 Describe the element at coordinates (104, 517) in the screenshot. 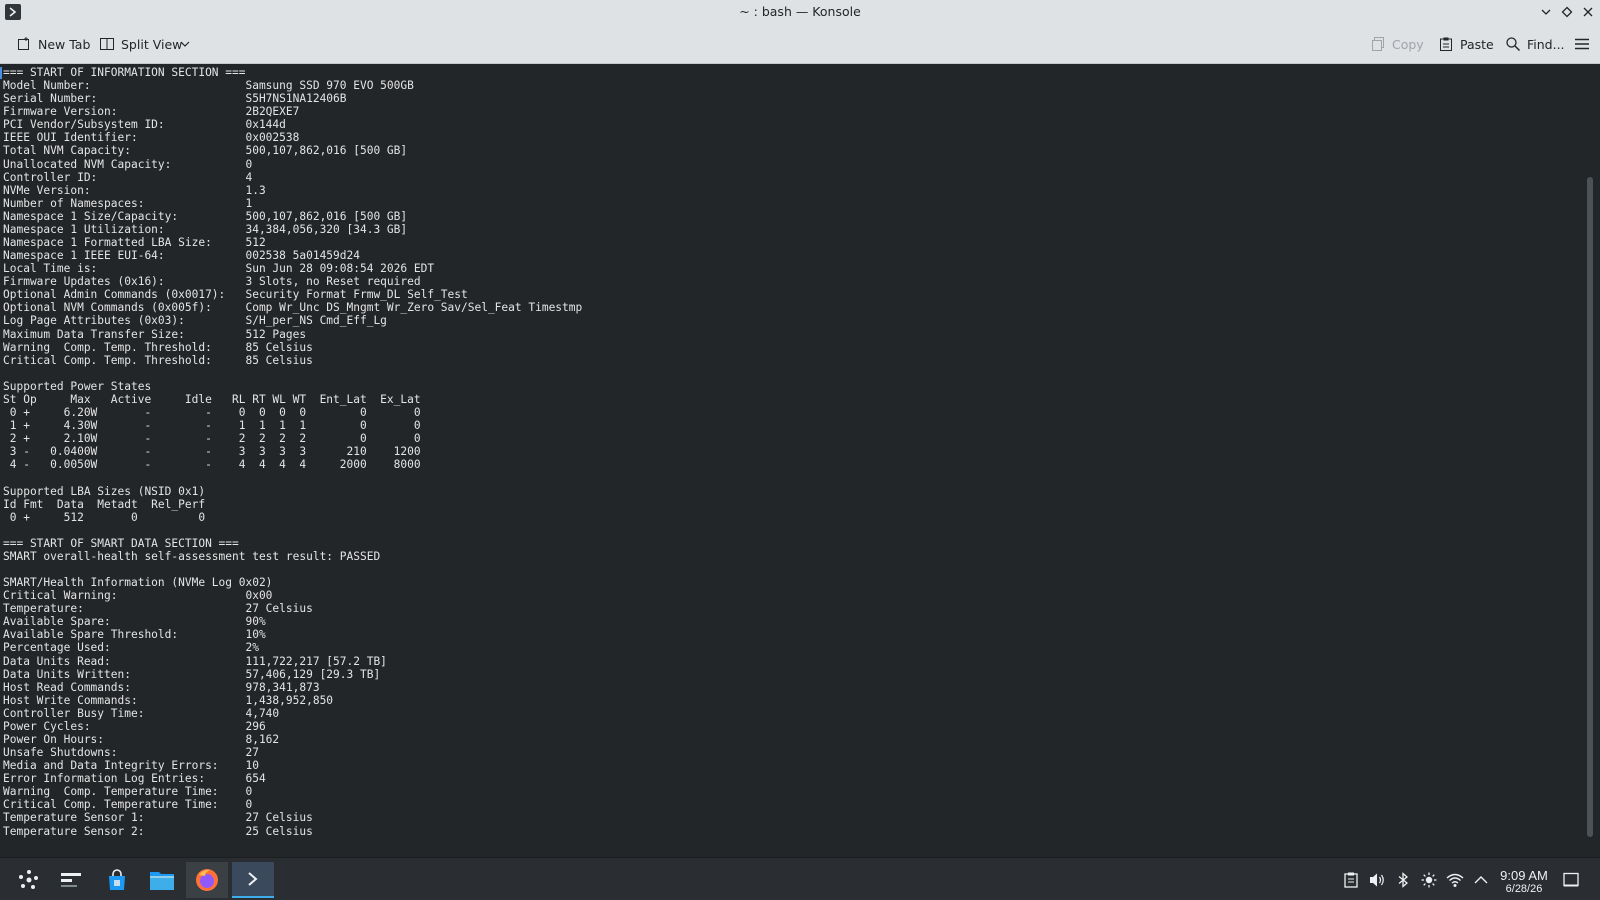

I see `terminal-line: 0 + 512 0 0` at that location.